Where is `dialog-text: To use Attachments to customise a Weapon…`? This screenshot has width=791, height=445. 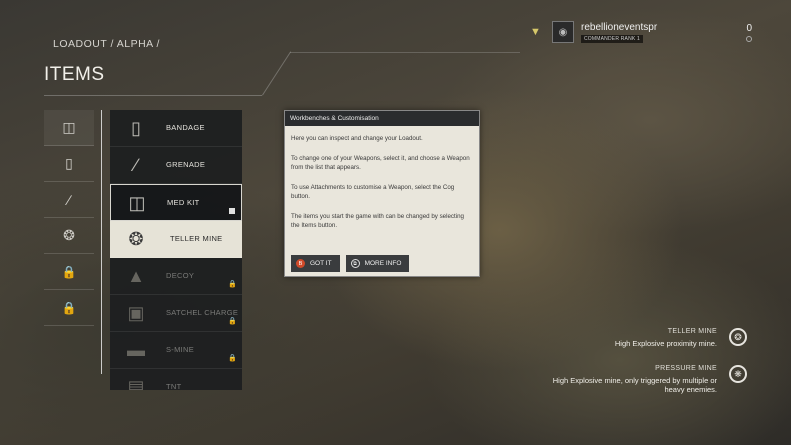
dialog-text: To use Attachments to customise a Weapon… is located at coordinates (373, 192).